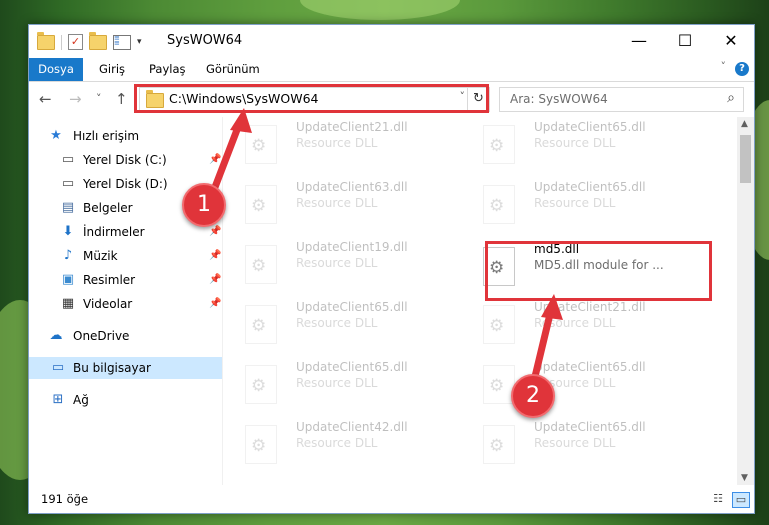  What do you see at coordinates (533, 396) in the screenshot?
I see `step-2-badge: 2` at bounding box center [533, 396].